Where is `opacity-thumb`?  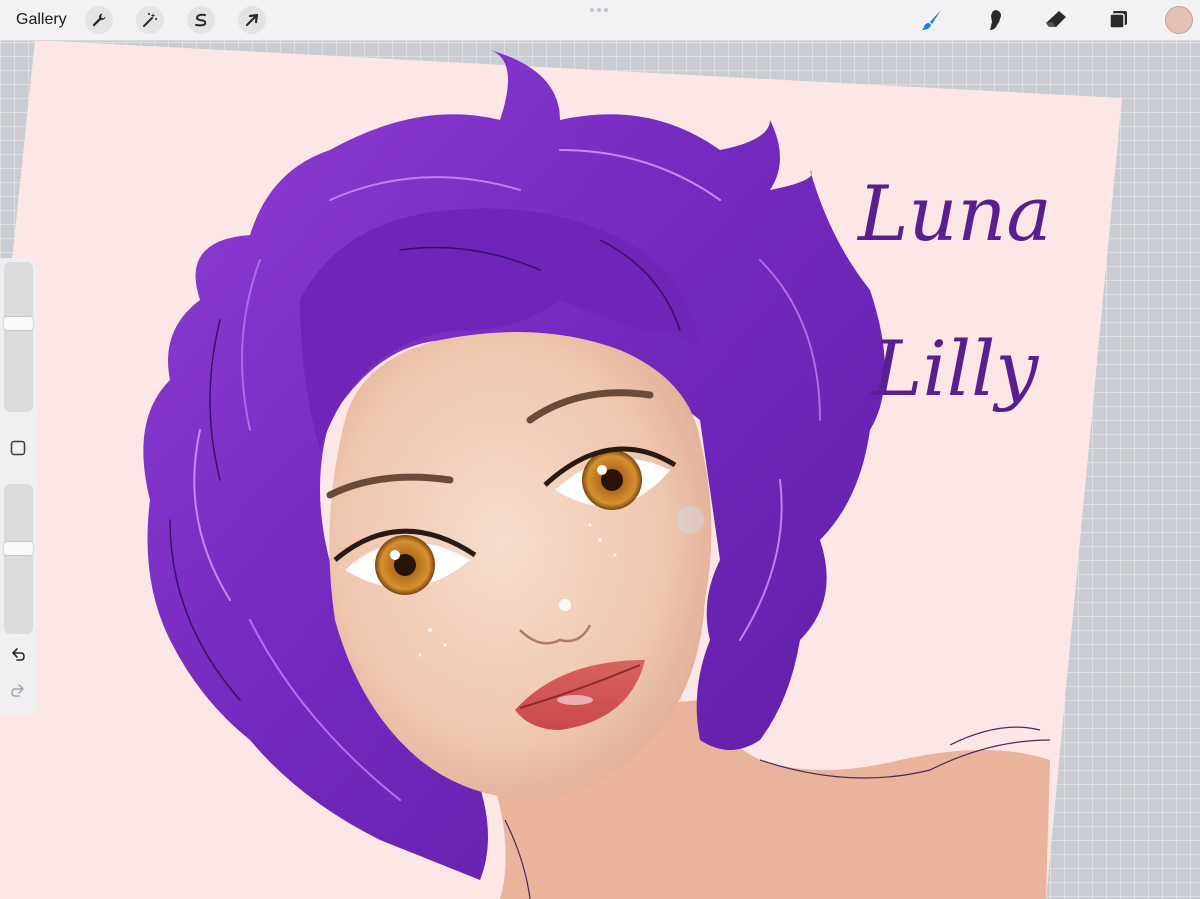 opacity-thumb is located at coordinates (18, 548).